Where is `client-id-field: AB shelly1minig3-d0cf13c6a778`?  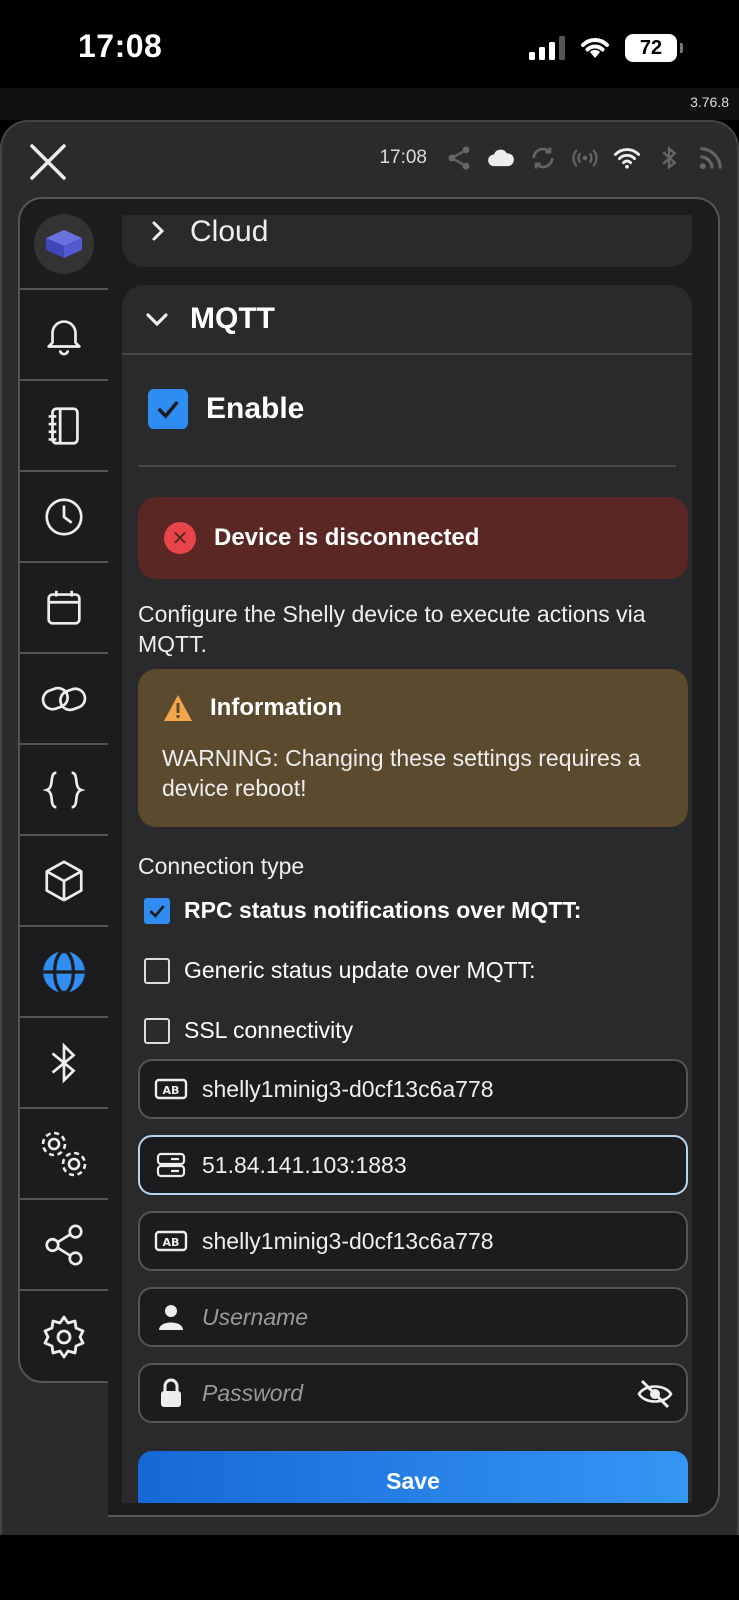 client-id-field: AB shelly1minig3-d0cf13c6a778 is located at coordinates (413, 1089).